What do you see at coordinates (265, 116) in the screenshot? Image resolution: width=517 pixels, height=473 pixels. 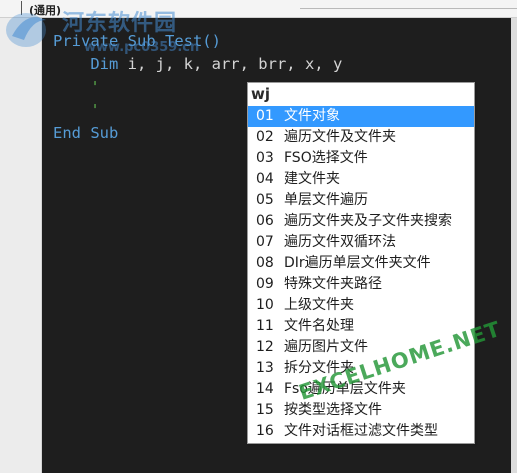 I see `autocomplete-item-number: 01` at bounding box center [265, 116].